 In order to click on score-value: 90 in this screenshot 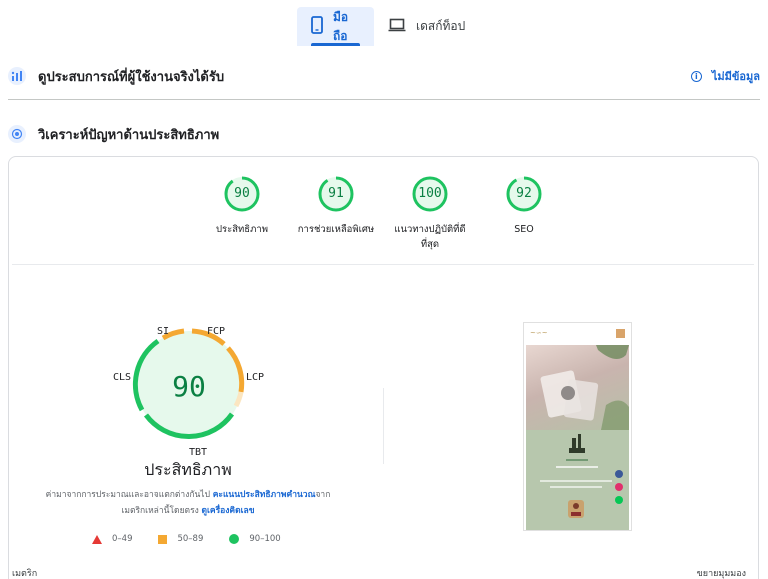, I will do `click(242, 193)`.